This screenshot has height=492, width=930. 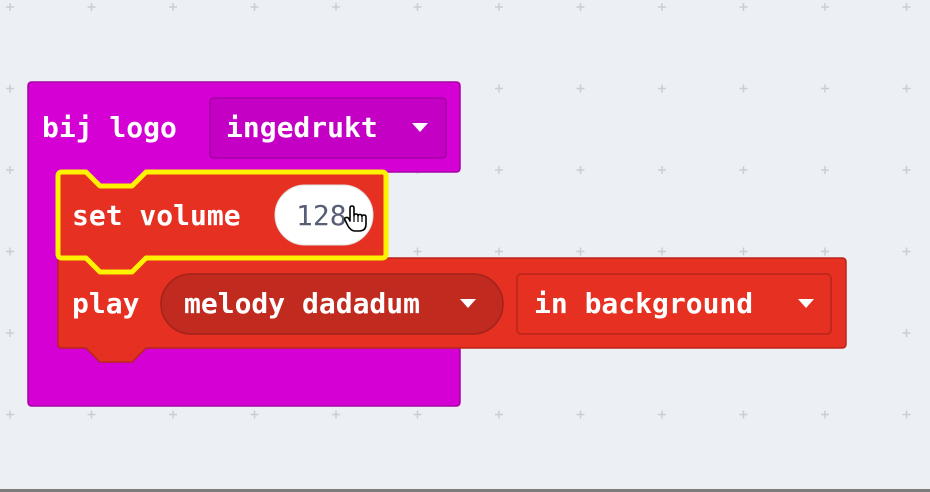 I want to click on event-dropdown-value: ingedrukt, so click(x=302, y=127).